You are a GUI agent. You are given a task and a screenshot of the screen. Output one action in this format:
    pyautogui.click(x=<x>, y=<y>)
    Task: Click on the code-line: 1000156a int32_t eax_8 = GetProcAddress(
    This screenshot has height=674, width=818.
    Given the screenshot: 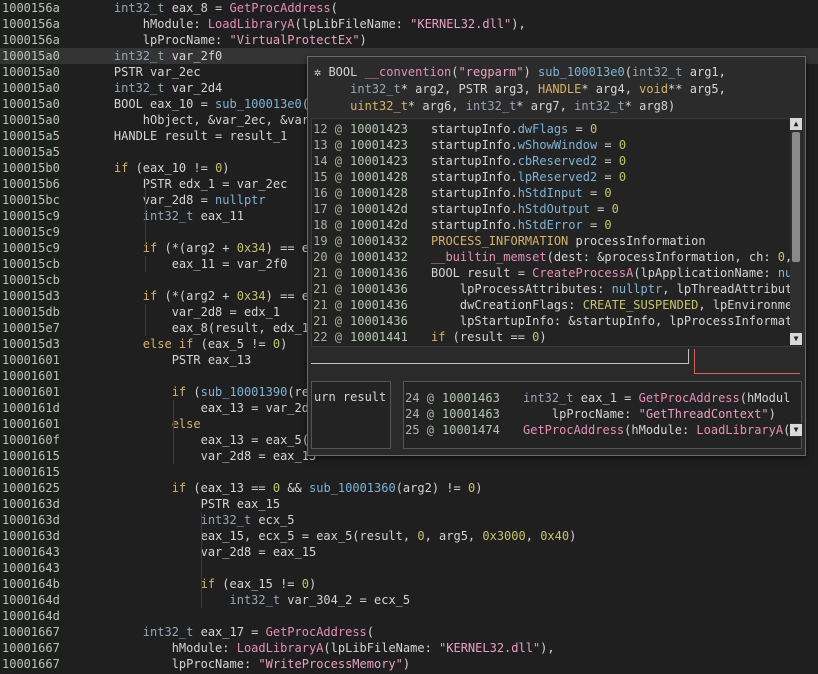 What is the action you would take?
    pyautogui.click(x=409, y=8)
    